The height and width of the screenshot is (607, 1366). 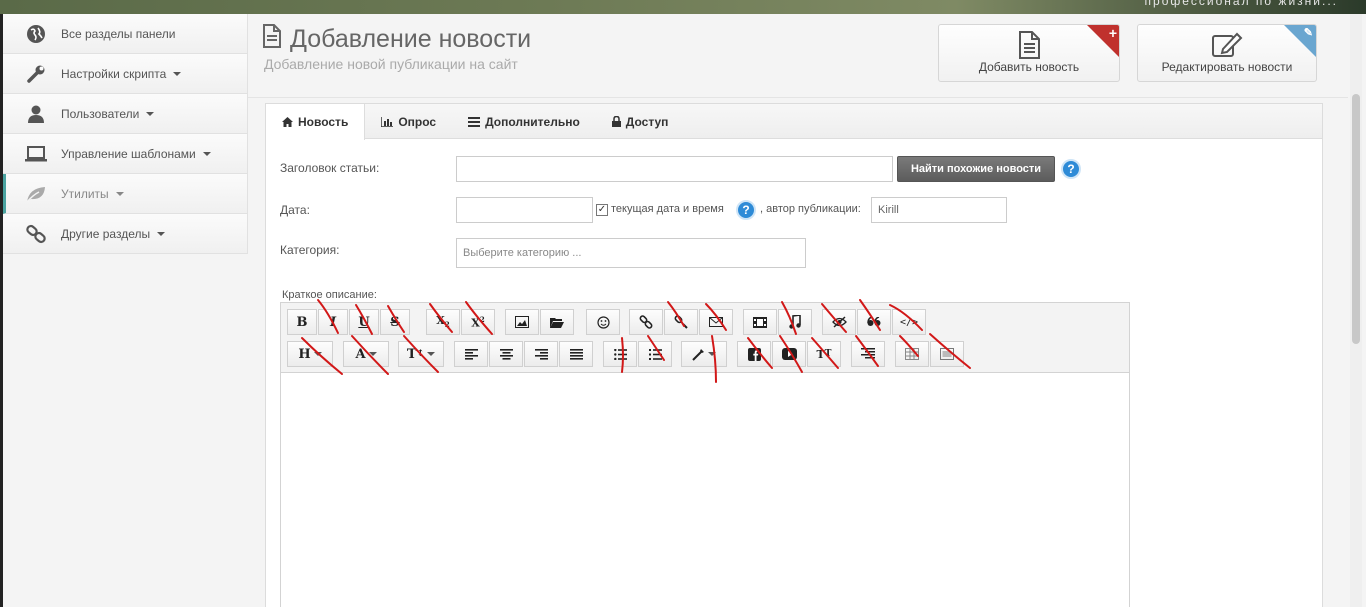 I want to click on align-justify-icon, so click(x=576, y=354).